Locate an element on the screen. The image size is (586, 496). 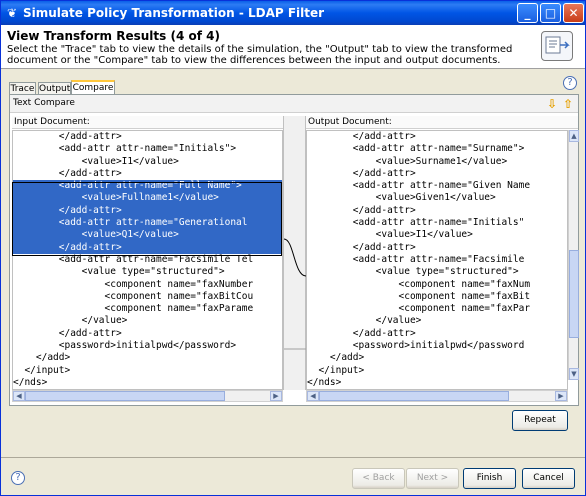
vertical-scrollbar: ▲ ▼ is located at coordinates (573, 255).